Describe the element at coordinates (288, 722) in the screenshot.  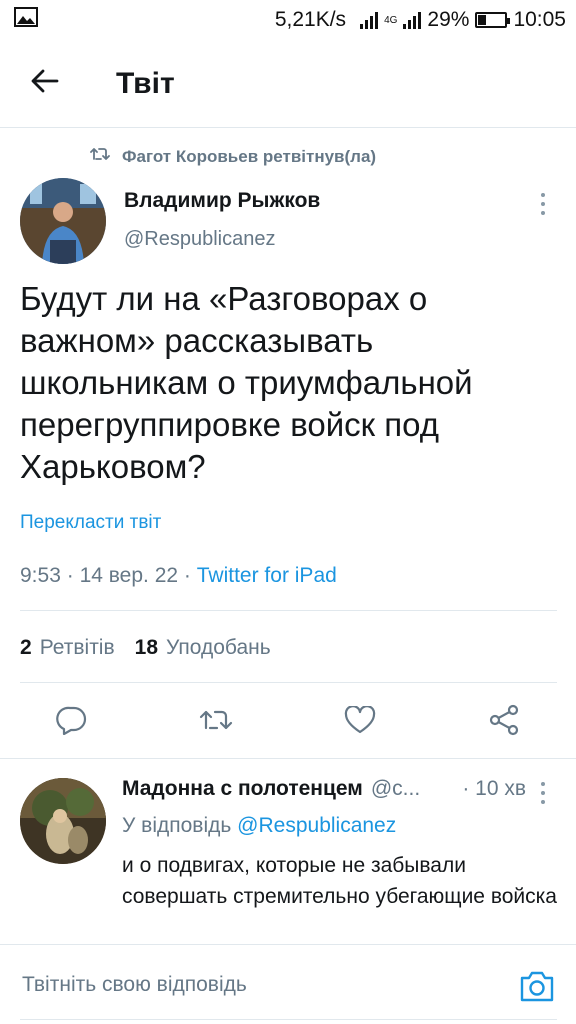
I see `tweet-actions` at that location.